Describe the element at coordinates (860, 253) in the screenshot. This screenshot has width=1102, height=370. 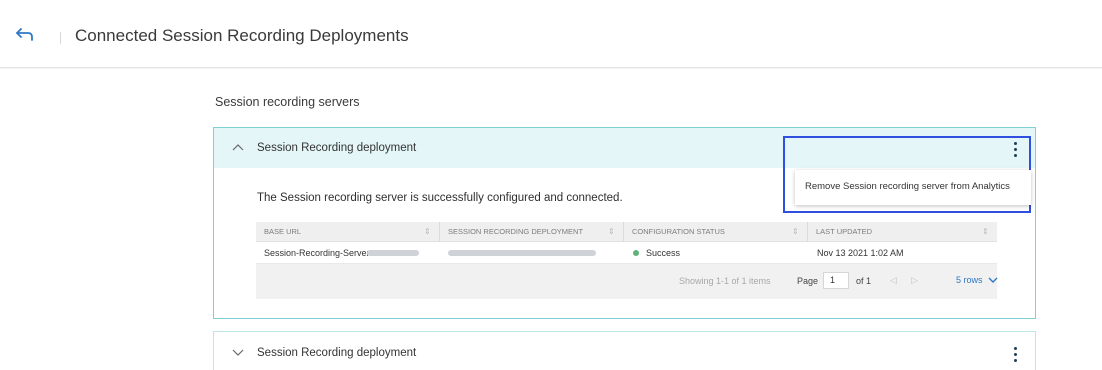
I see `last-updated-cell: Nov 13 2021 1:02 AM` at that location.